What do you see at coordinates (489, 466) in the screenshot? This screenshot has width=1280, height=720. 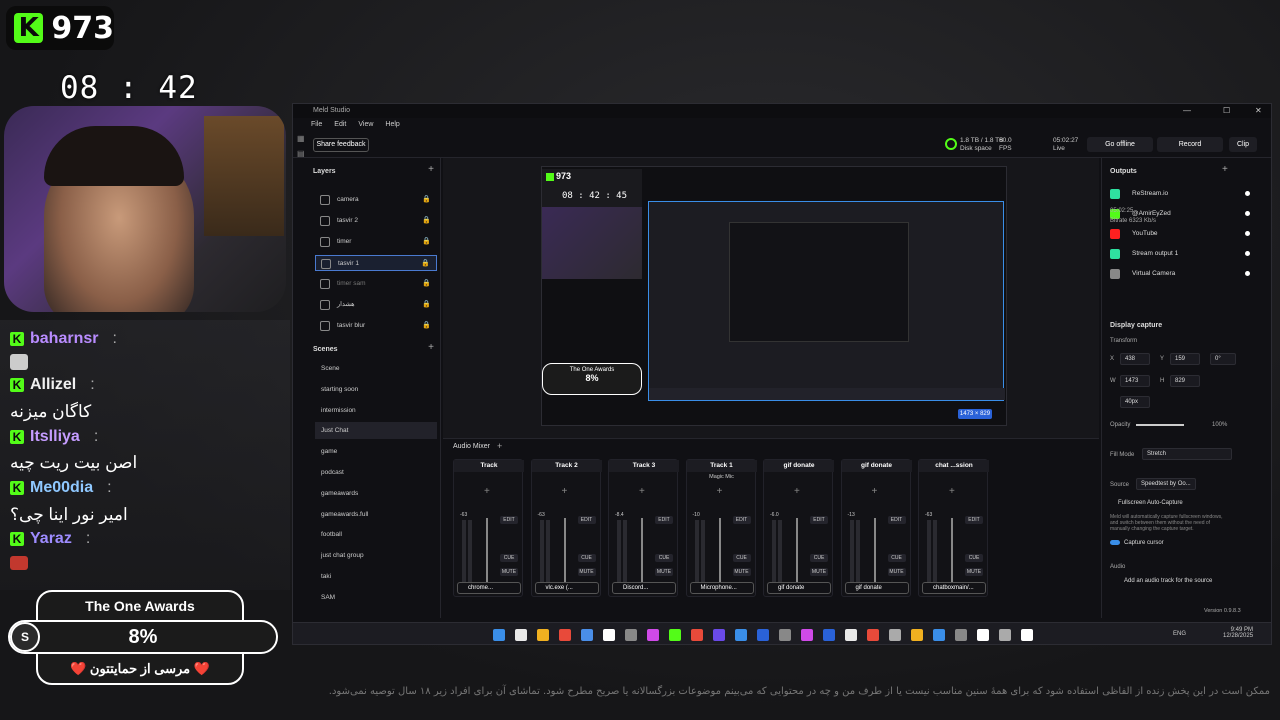 I see `track-header: Track` at bounding box center [489, 466].